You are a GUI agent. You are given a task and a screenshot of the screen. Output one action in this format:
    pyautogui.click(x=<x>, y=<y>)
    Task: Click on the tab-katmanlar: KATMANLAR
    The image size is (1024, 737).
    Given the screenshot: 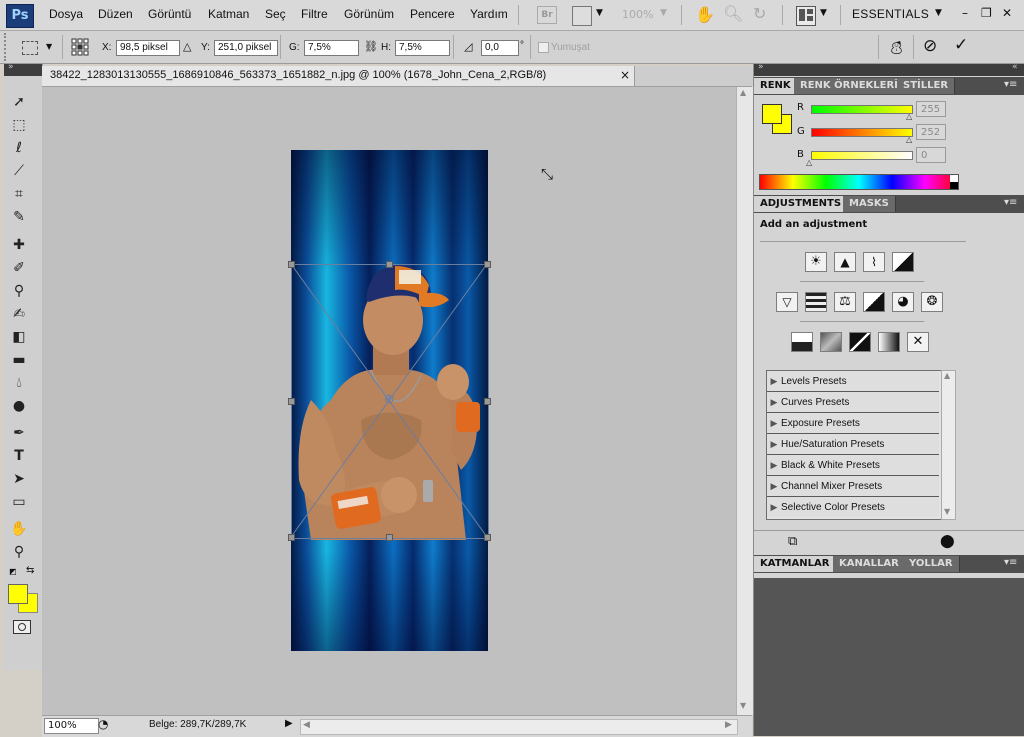 What is the action you would take?
    pyautogui.click(x=795, y=564)
    